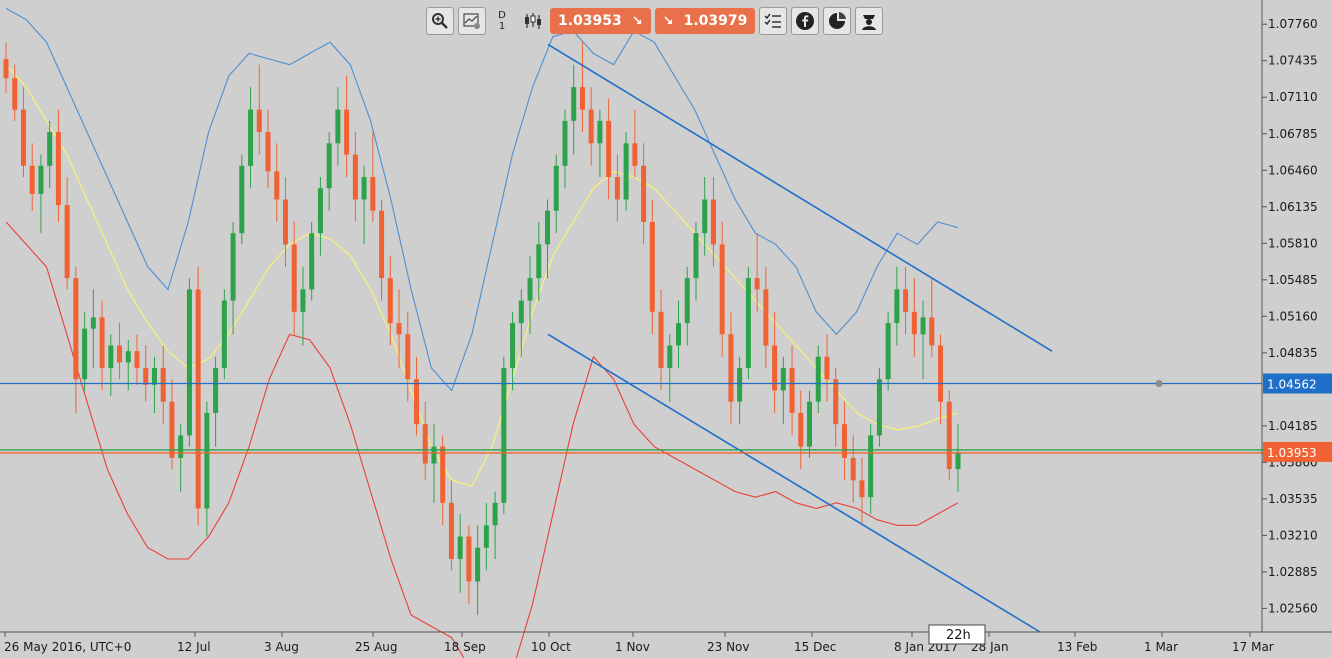  I want to click on candle-countdown-label: 22h, so click(958, 635).